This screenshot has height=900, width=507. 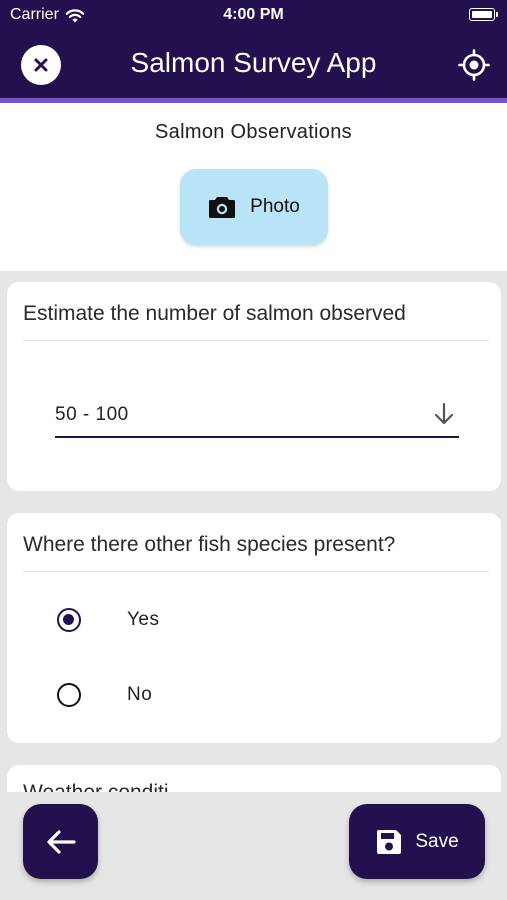 I want to click on other-species-question: Where there other fish species present?, so click(x=209, y=544).